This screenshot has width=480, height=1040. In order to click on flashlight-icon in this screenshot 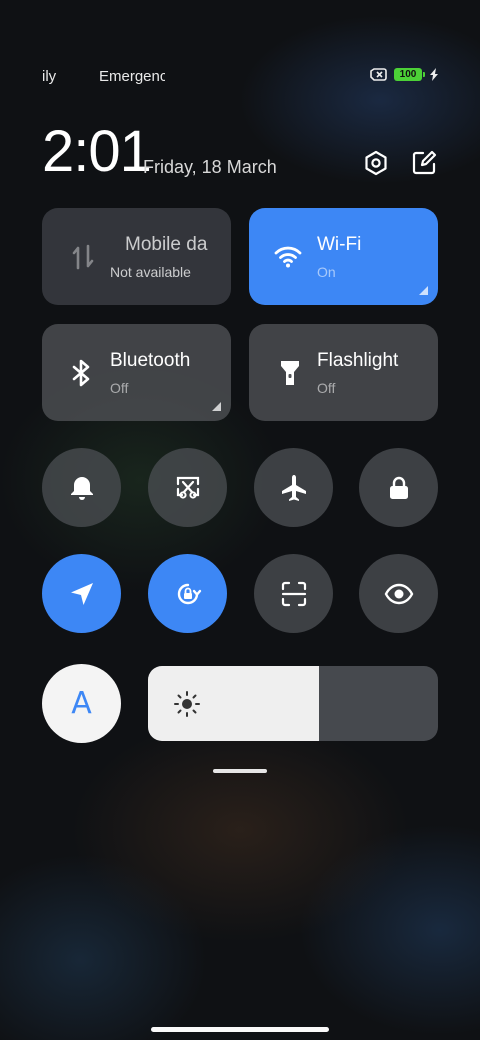, I will do `click(290, 373)`.